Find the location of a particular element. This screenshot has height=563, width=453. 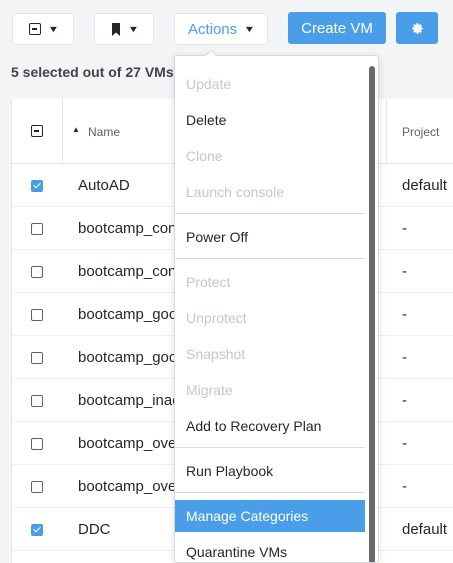

sort-ascending-icon: ▲ is located at coordinates (76, 129).